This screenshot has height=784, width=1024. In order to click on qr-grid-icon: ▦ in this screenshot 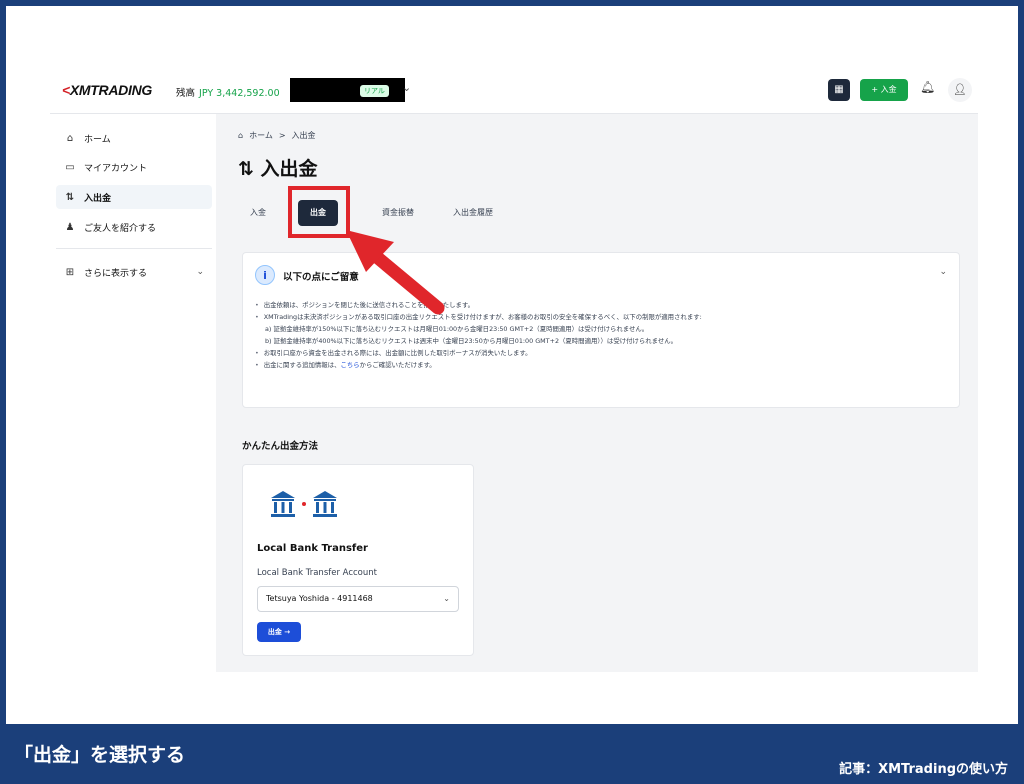, I will do `click(839, 90)`.